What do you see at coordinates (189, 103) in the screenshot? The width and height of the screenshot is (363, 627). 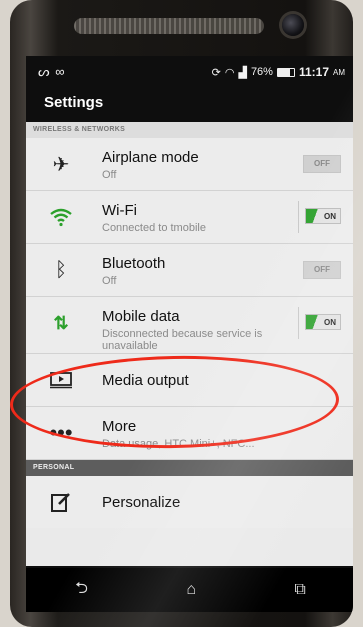 I see `title-bar: Settings` at bounding box center [189, 103].